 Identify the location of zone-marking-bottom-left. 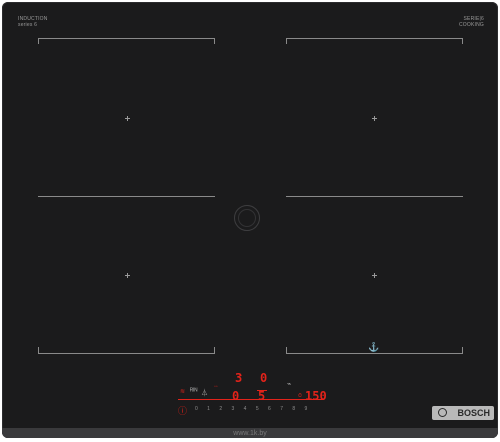
(126, 353).